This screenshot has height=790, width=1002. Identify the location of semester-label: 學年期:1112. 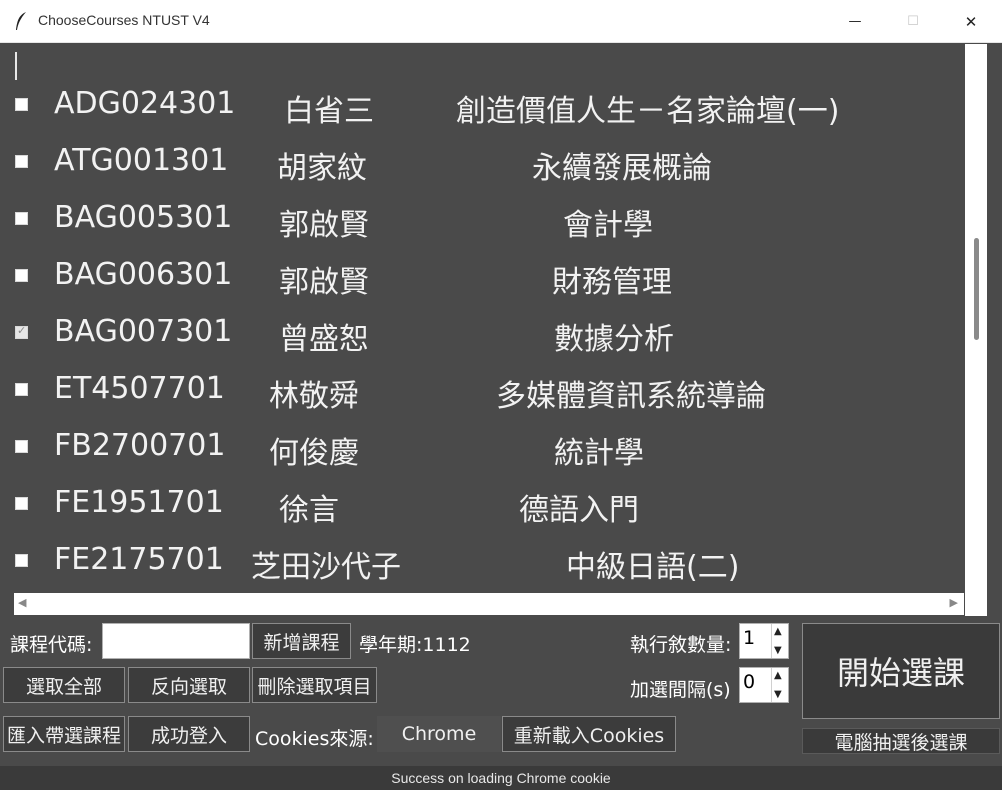
(415, 645).